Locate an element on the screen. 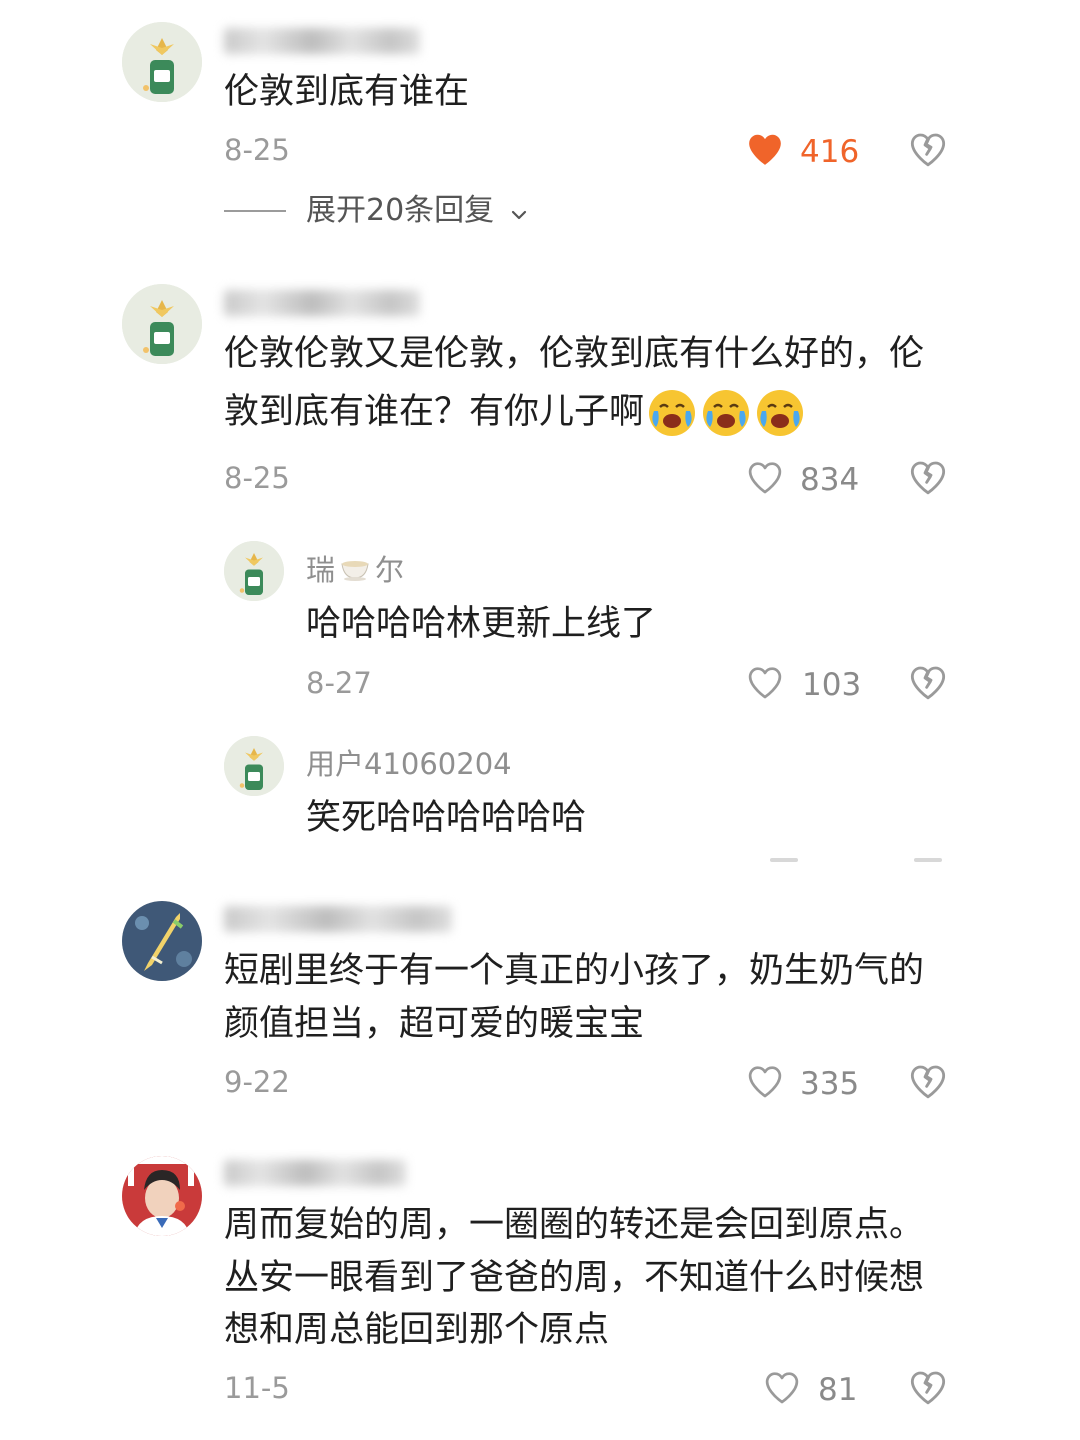  reply-text: 笑死哈哈哈哈哈哈 is located at coordinates (446, 818).